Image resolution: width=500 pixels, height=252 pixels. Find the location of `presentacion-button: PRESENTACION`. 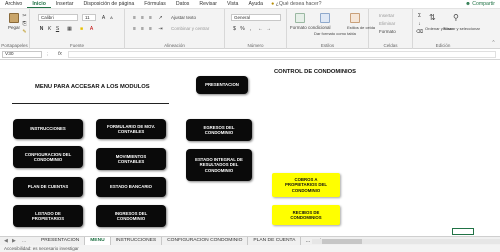

presentacion-button: PRESENTACION is located at coordinates (222, 85).